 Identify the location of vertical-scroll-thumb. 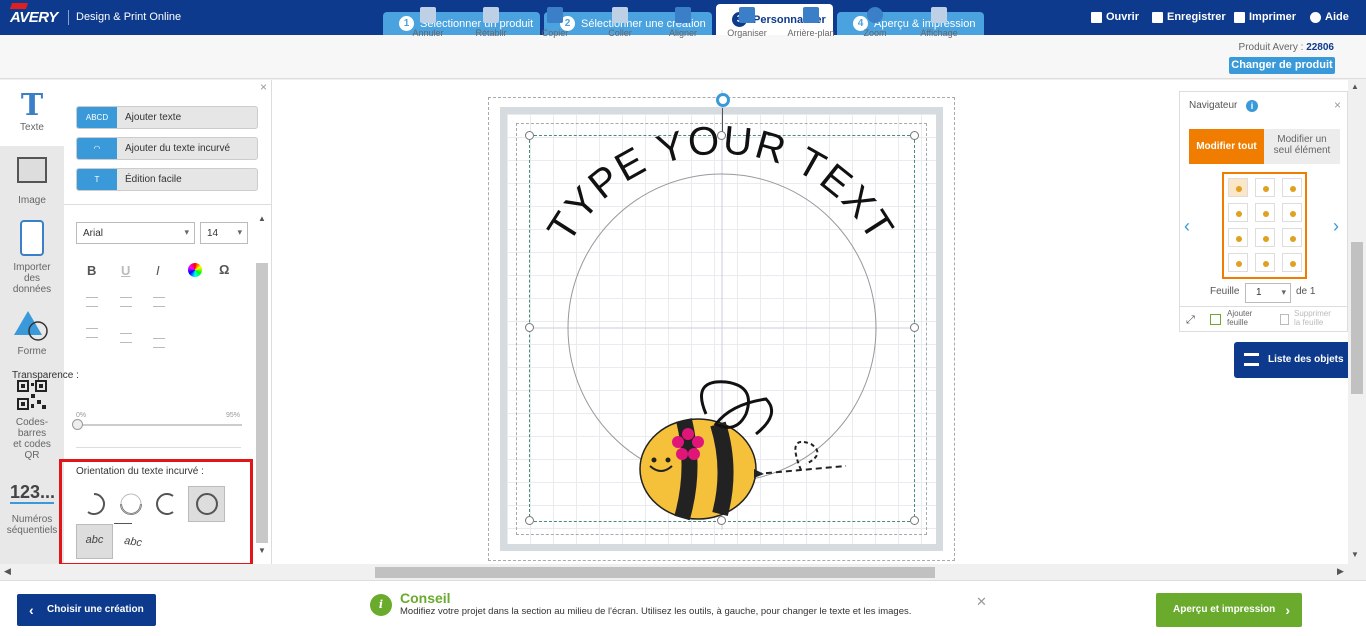
(1357, 318).